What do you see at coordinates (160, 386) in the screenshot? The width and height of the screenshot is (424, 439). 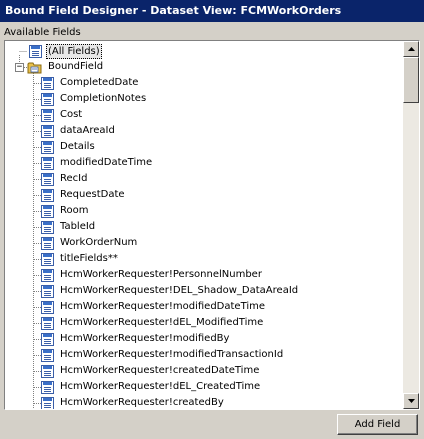 I see `tree-item-label: HcmWorkerRequester!dEL_CreatedTime` at bounding box center [160, 386].